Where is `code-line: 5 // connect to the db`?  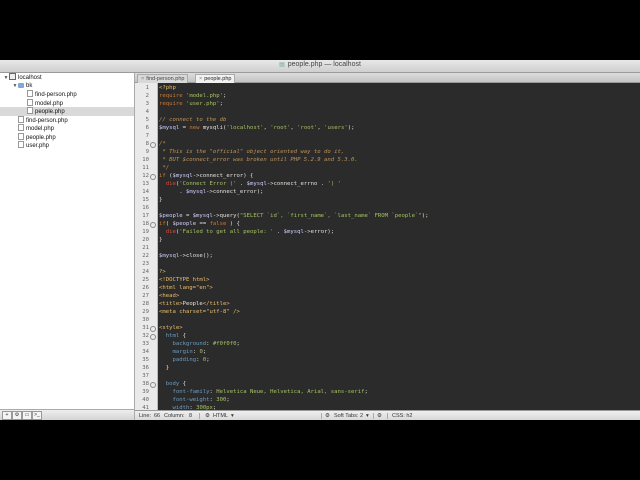 code-line: 5 // connect to the db is located at coordinates (387, 120).